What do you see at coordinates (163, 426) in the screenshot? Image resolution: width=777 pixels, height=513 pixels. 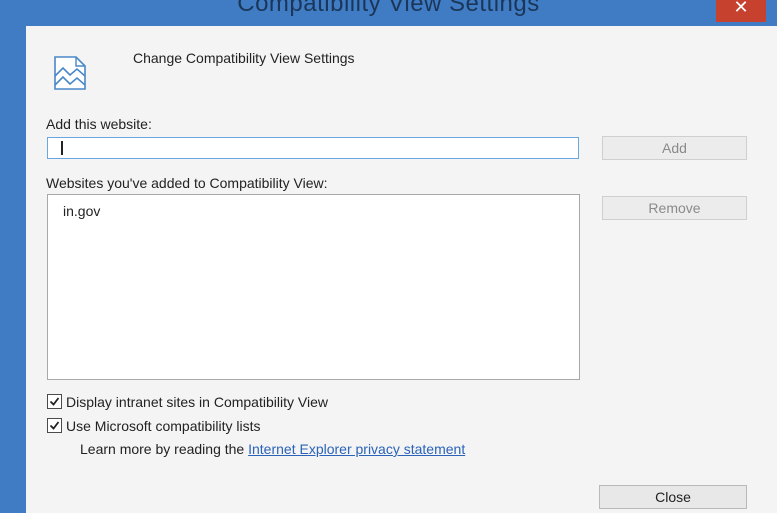 I see `microsoft-lists-checkbox-label: Use Microsoft compatibility lists` at bounding box center [163, 426].